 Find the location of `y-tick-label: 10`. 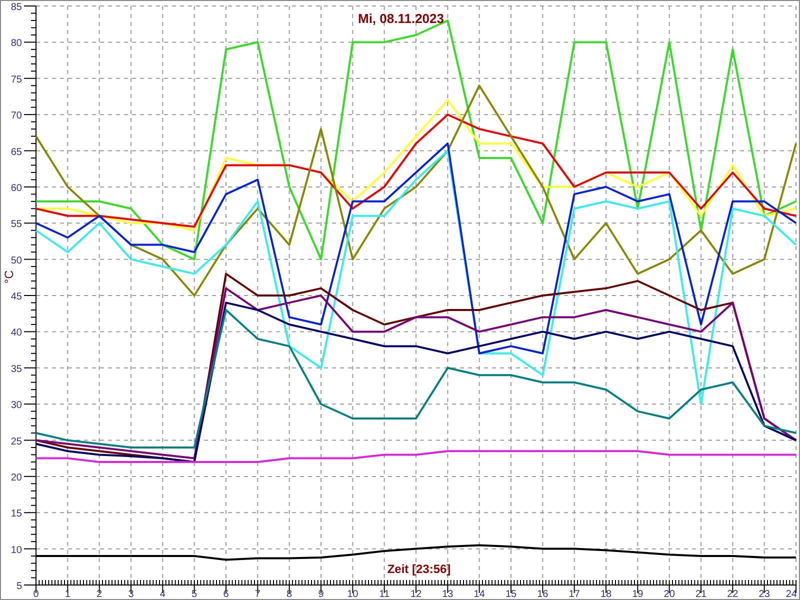

y-tick-label: 10 is located at coordinates (16, 550).